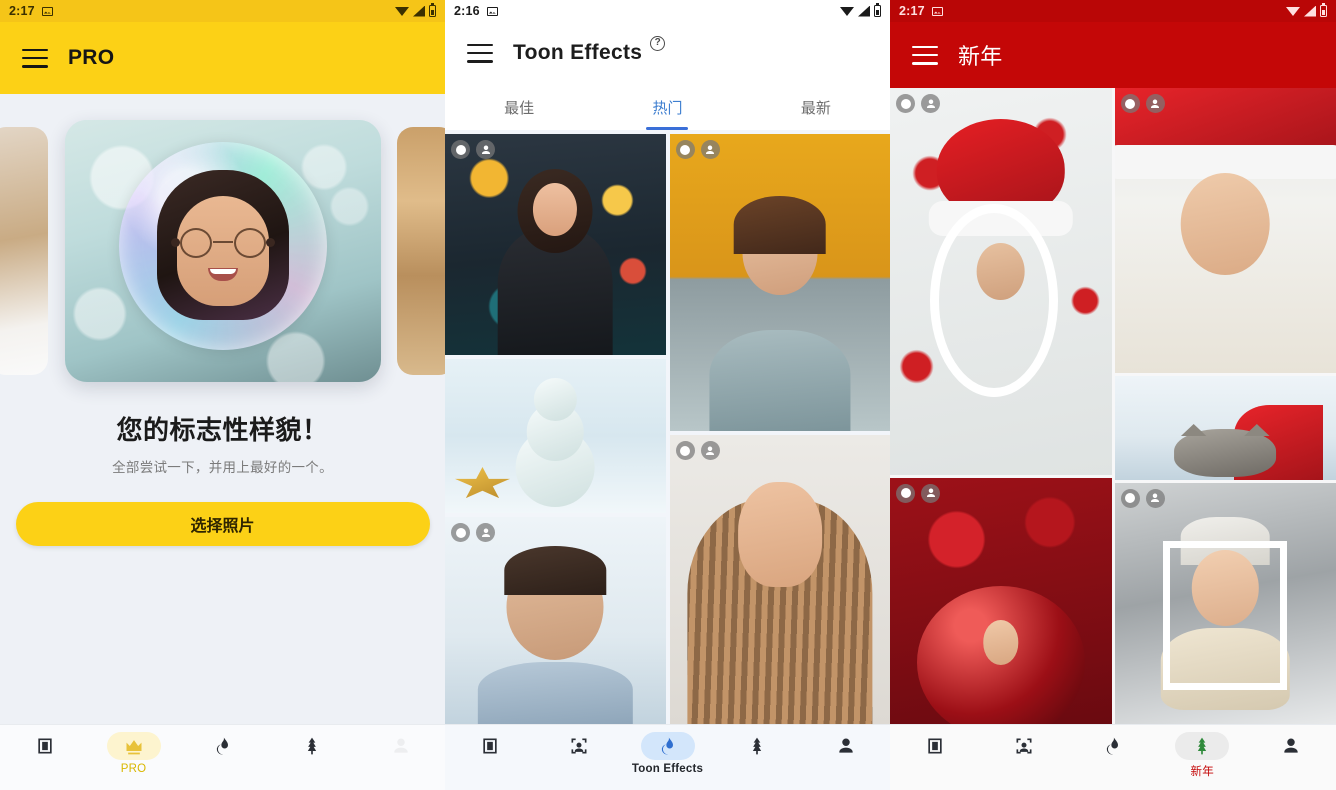  Describe the element at coordinates (223, 254) in the screenshot. I see `cartoon-face-avatar` at that location.